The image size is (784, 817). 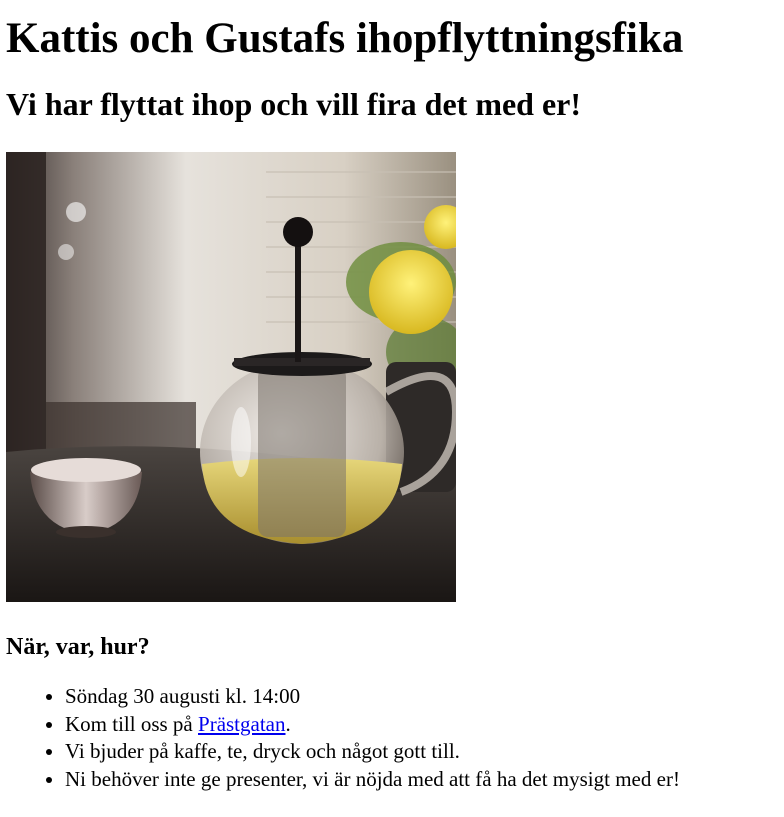 What do you see at coordinates (345, 38) in the screenshot?
I see `page-title: Kattis och Gustafs ihopflyttningsfika` at bounding box center [345, 38].